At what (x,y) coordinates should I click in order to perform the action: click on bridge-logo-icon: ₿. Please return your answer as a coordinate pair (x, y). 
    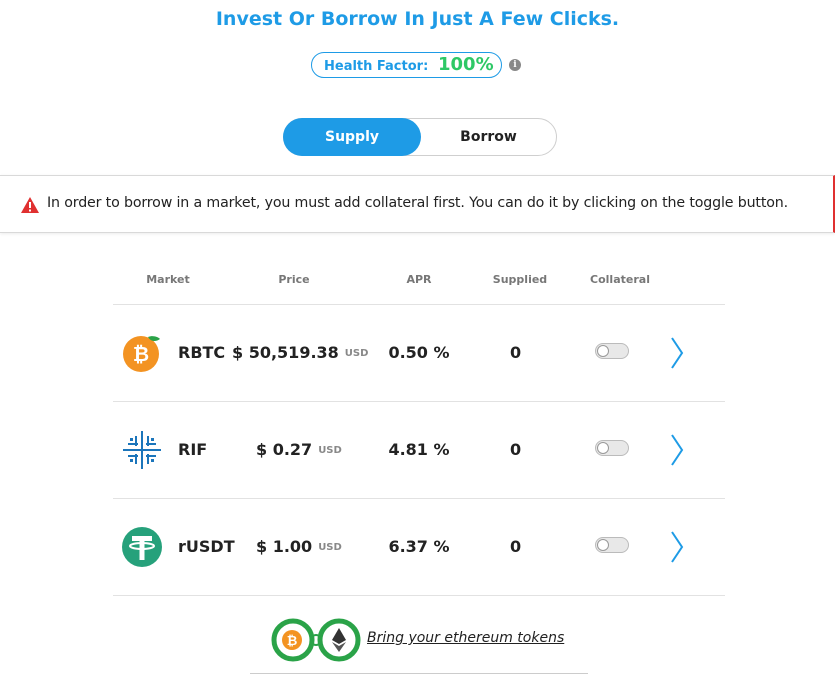
    Looking at the image, I should click on (316, 640).